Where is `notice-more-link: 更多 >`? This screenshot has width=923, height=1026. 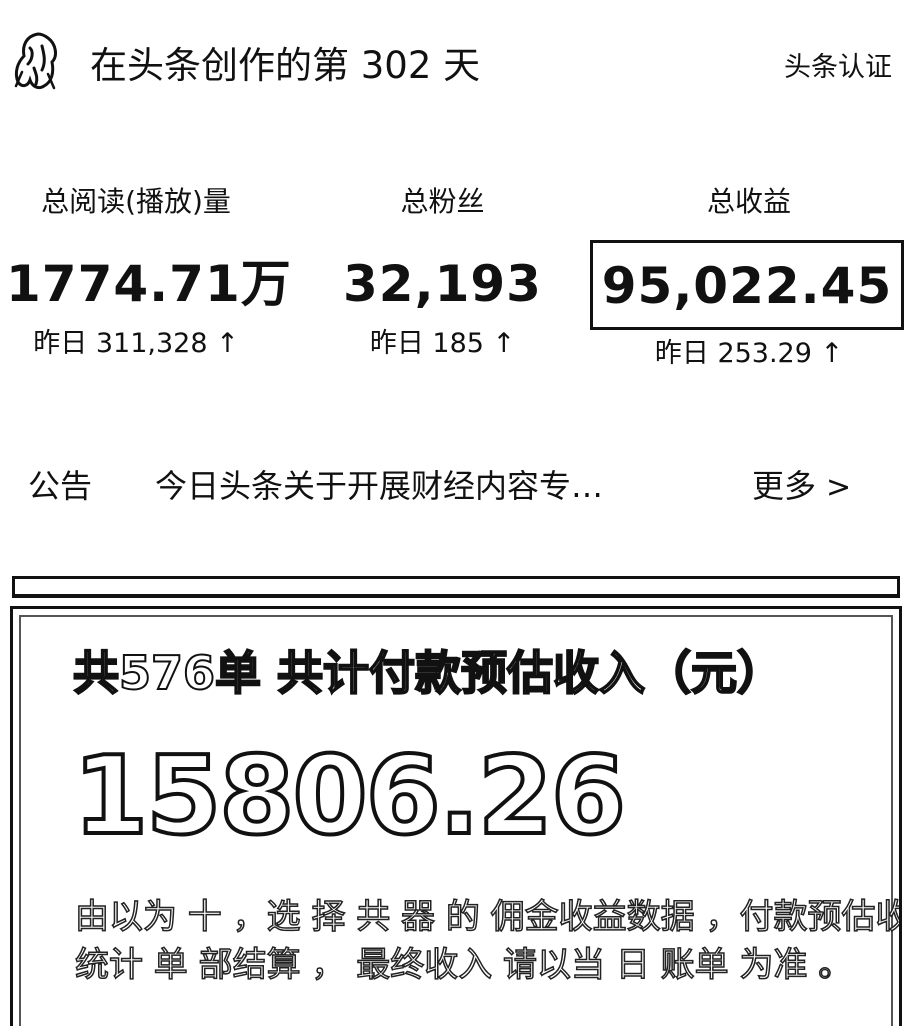
notice-more-link: 更多 > is located at coordinates (801, 487).